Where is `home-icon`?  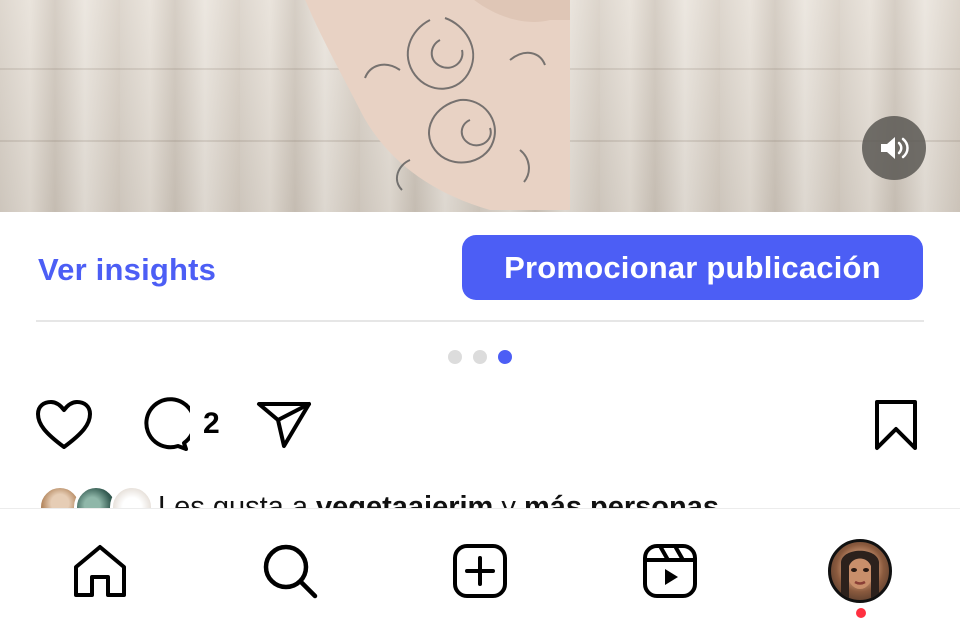
home-icon is located at coordinates (100, 571).